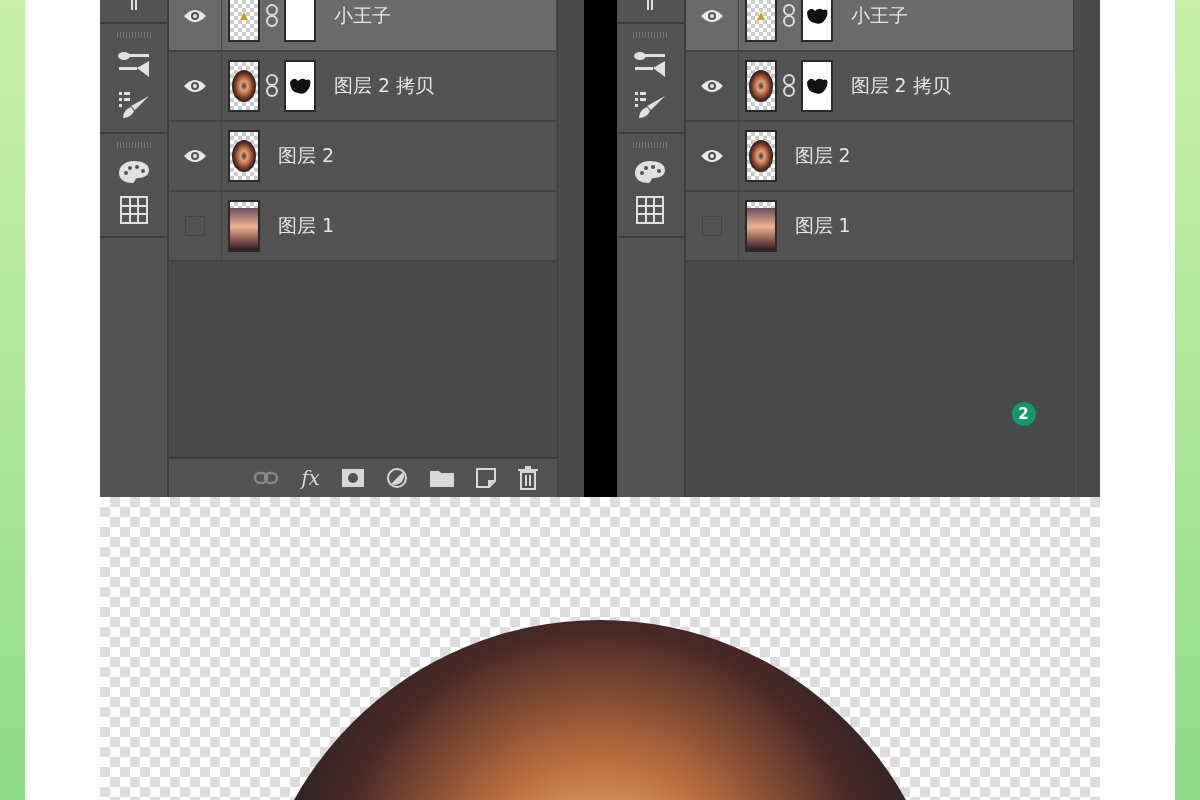 This screenshot has width=1200, height=800. I want to click on new-layer-icon, so click(485, 478).